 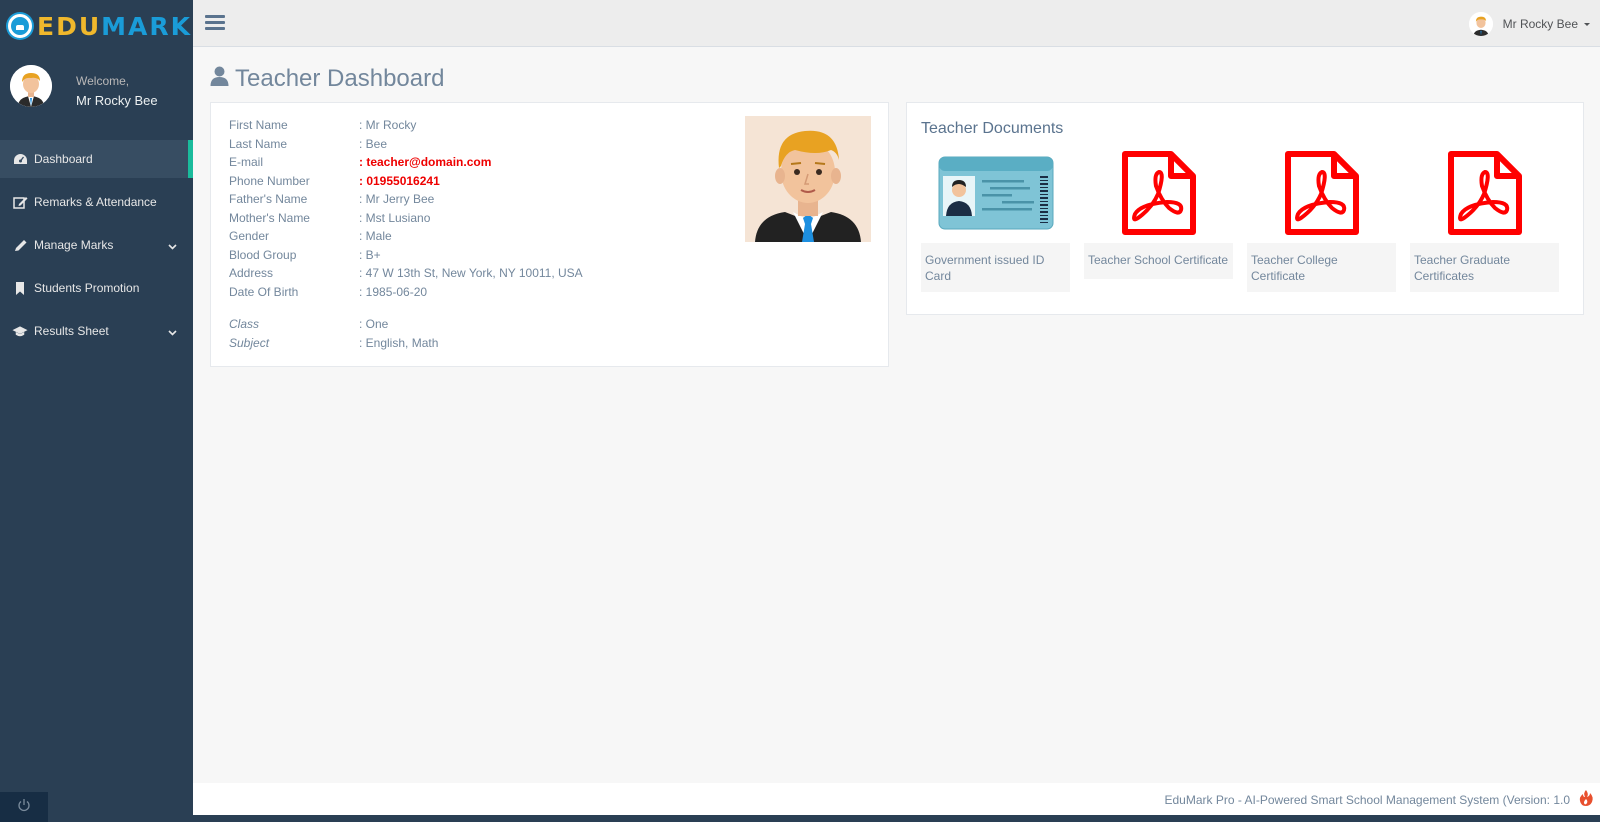 I want to click on info-row-dob: Date Of Birth: 1985-06-20, so click(x=328, y=291).